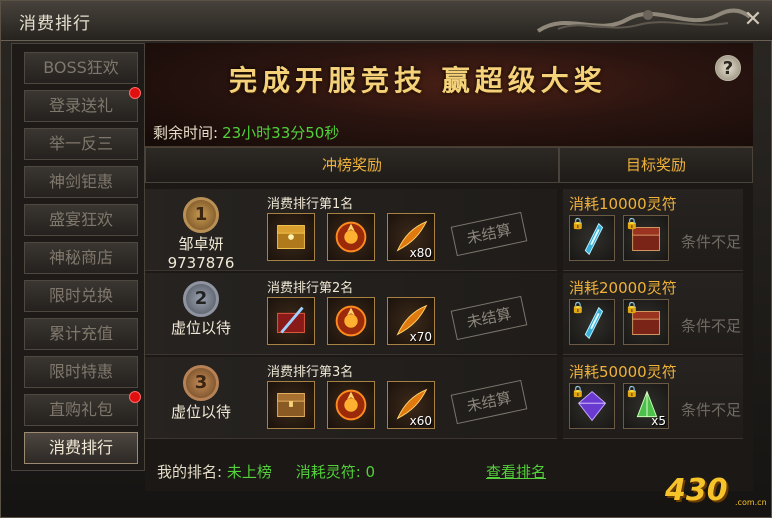 Image resolution: width=772 pixels, height=518 pixels. I want to click on sidebar-item: 举一反三, so click(81, 144).